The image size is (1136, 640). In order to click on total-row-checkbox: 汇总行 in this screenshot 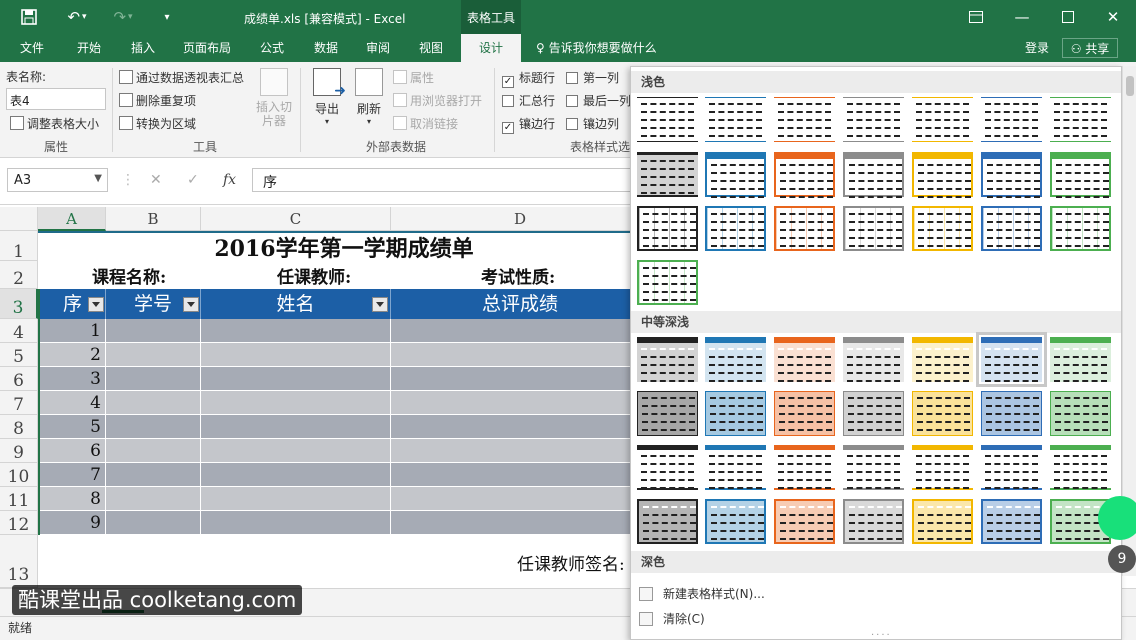, I will do `click(528, 100)`.